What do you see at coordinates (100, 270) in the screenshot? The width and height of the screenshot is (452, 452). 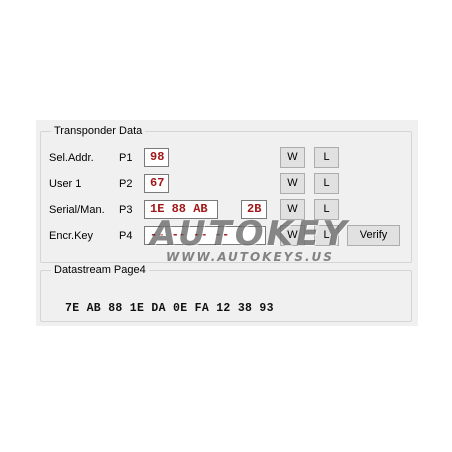 I see `datastream-title: Datastream Page4` at bounding box center [100, 270].